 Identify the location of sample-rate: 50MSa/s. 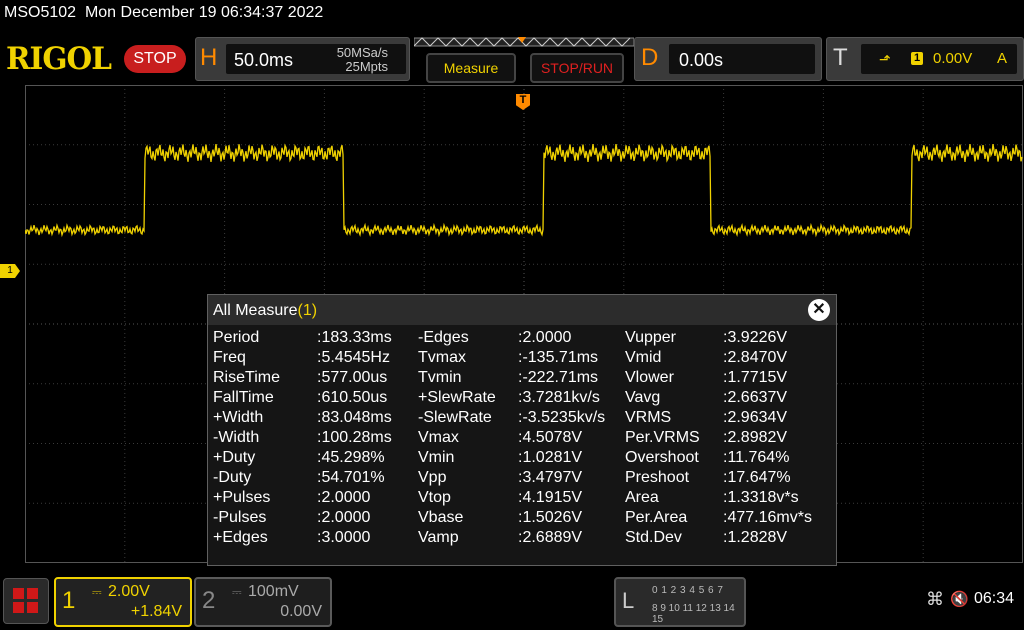
(362, 52).